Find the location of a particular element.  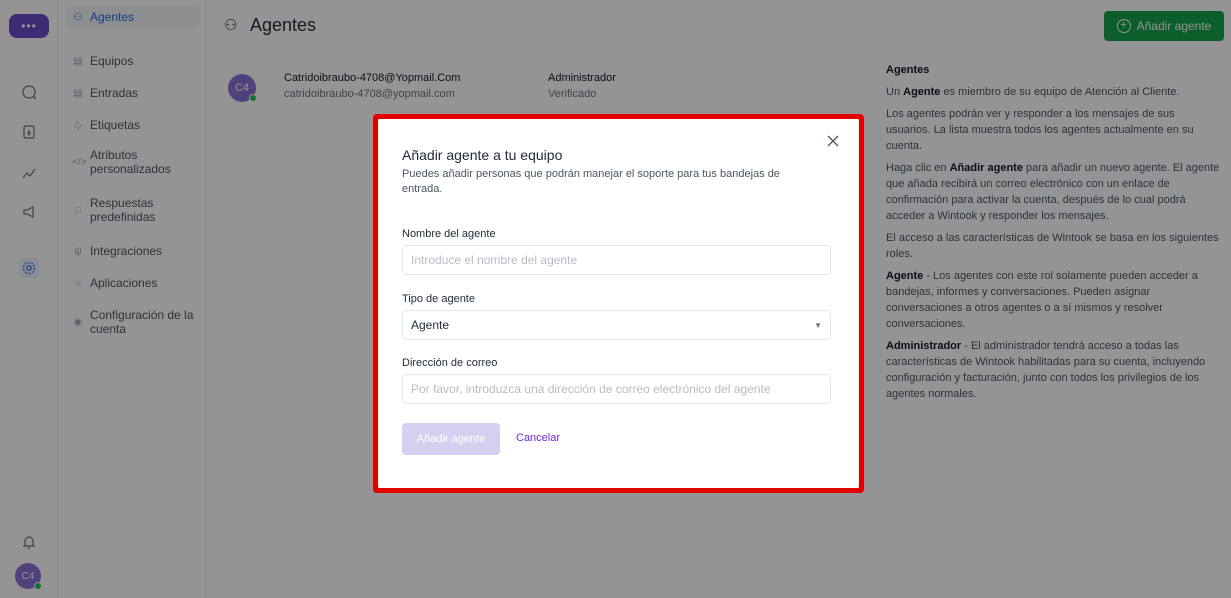

modal-title: Añadir agente a tu equipo is located at coordinates (482, 155).